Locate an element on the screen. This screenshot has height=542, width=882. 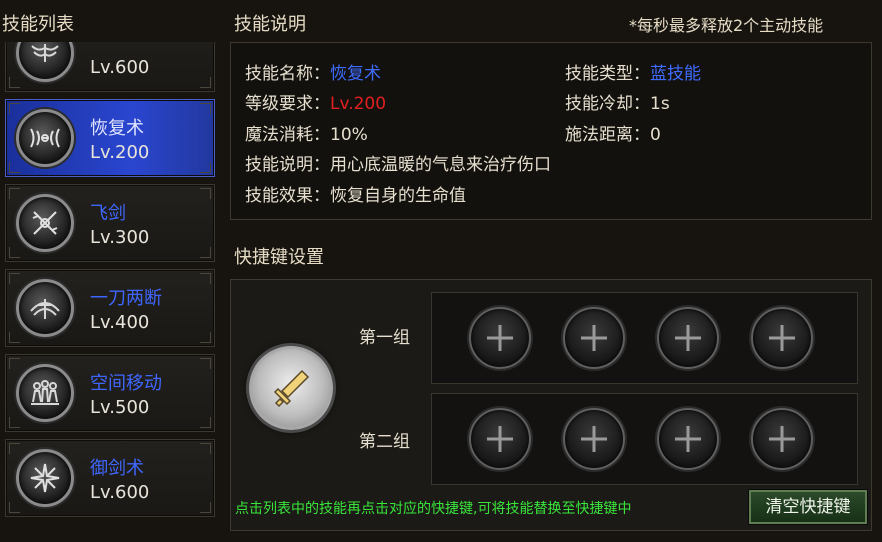
skill-effect-label: 技能效果： is located at coordinates (287, 196).